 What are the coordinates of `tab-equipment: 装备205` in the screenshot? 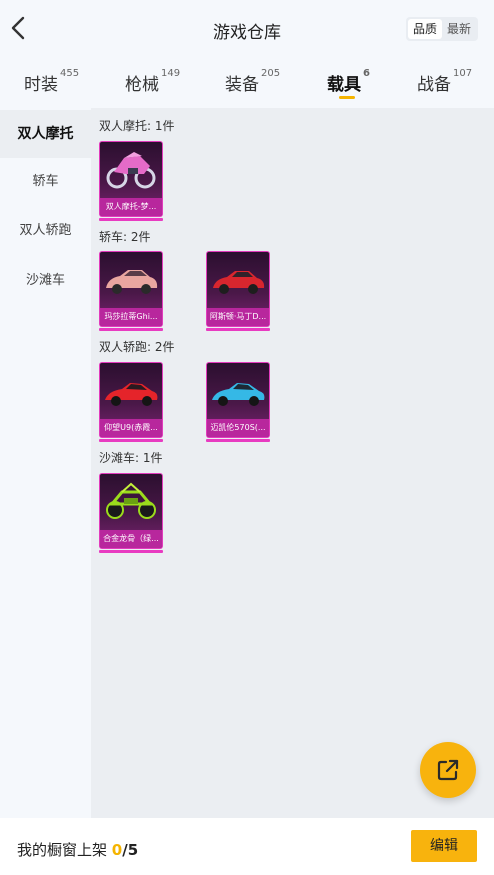 It's located at (253, 81).